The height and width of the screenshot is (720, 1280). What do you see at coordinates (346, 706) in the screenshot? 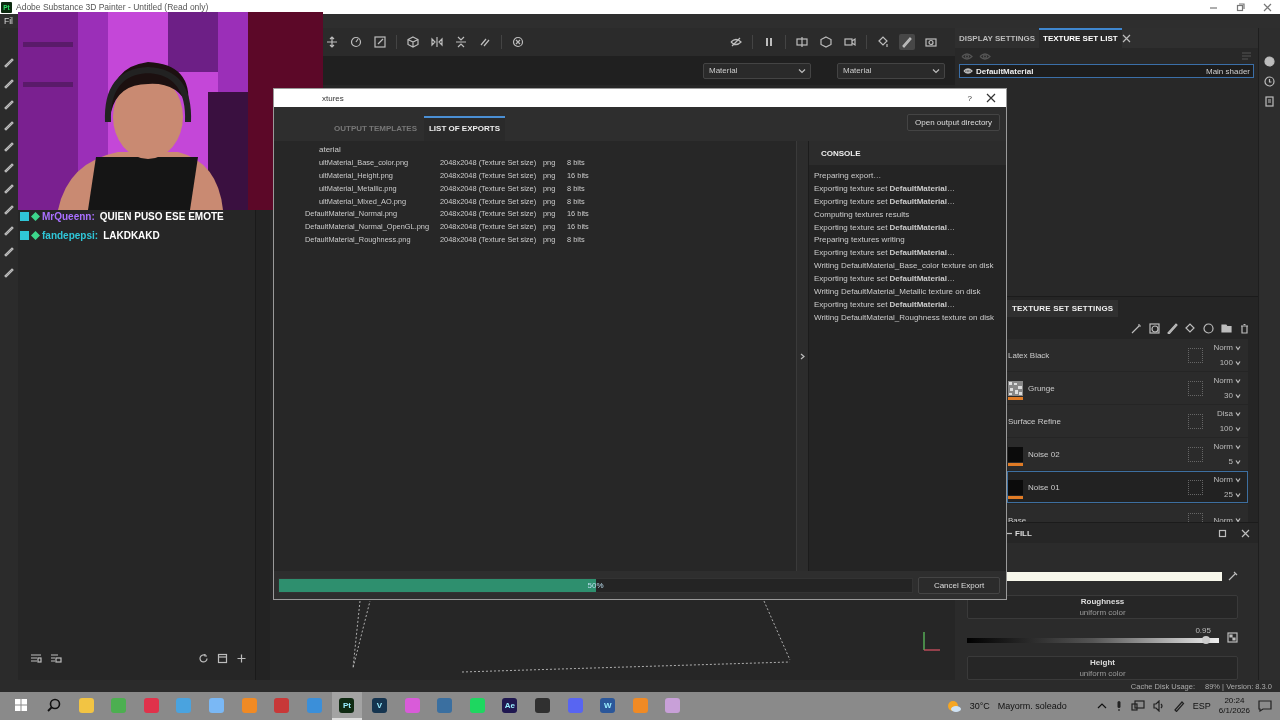
I see `taskbar-app: Pt` at bounding box center [346, 706].